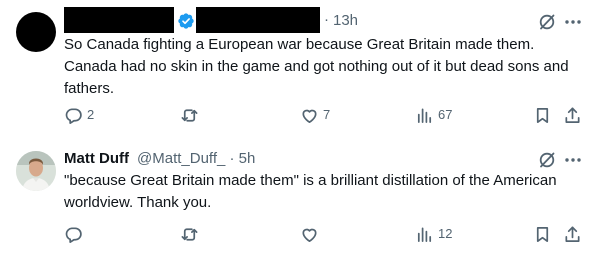 The width and height of the screenshot is (598, 256). I want to click on action-bar: 2 7 67, so click(327, 115).